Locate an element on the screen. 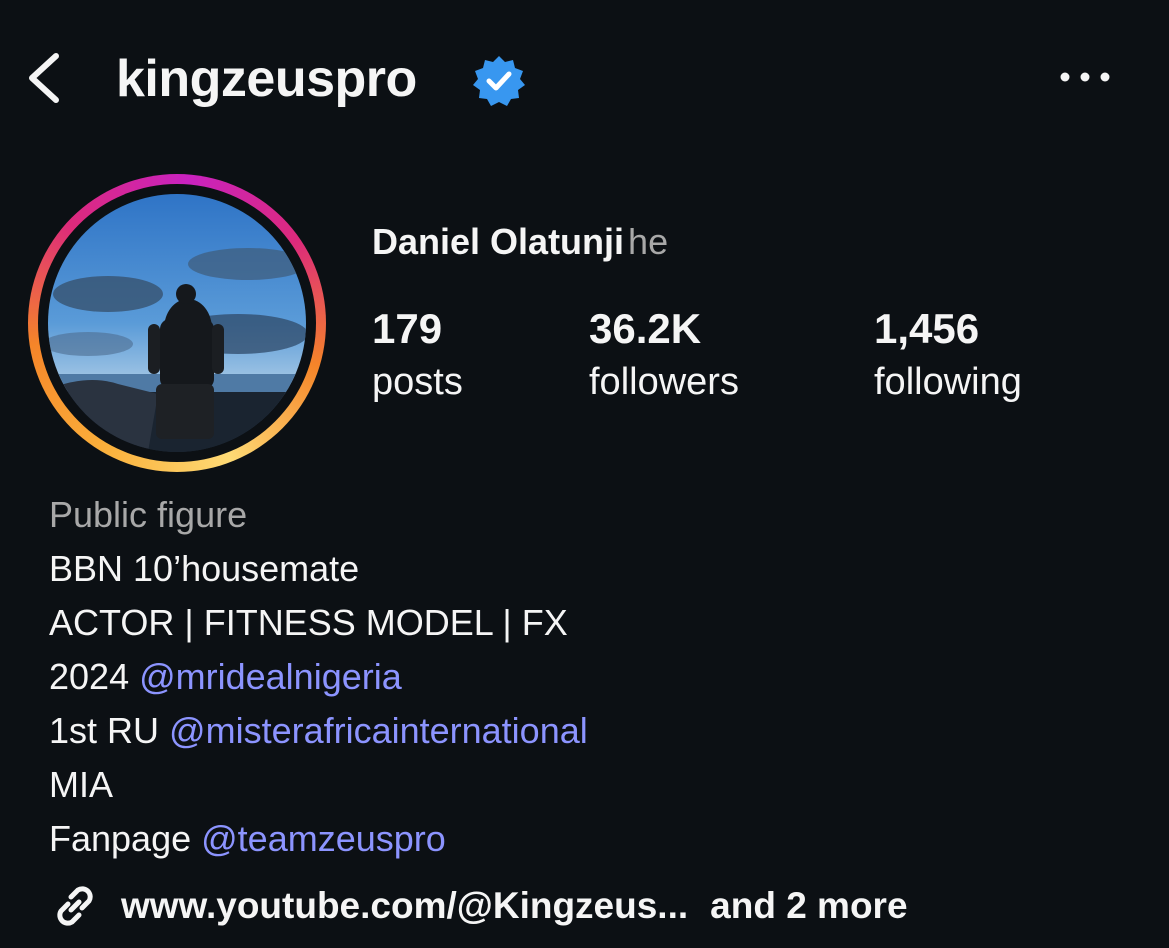 The image size is (1169, 948). more-horizontal-icon is located at coordinates (1085, 77).